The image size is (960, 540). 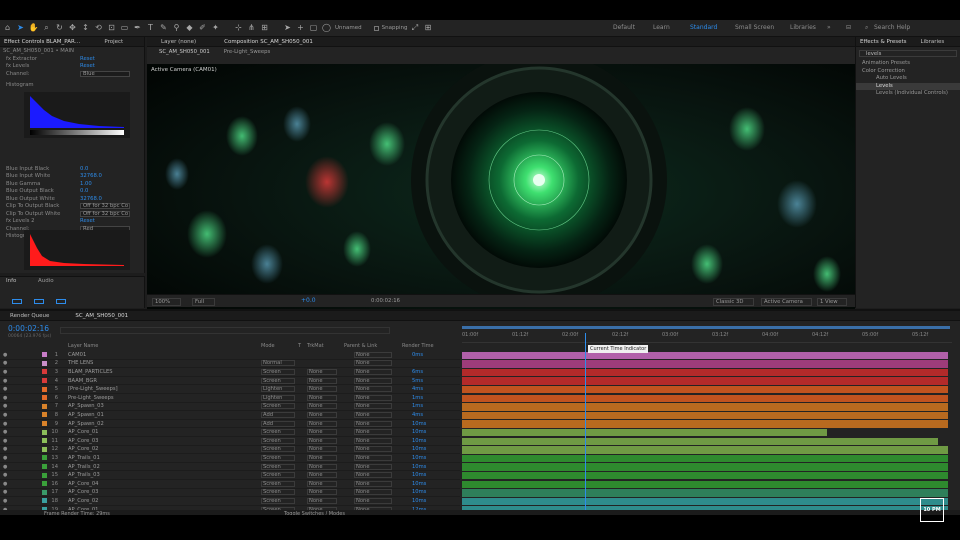 I want to click on effect-row-value: 0.0, so click(x=84, y=169).